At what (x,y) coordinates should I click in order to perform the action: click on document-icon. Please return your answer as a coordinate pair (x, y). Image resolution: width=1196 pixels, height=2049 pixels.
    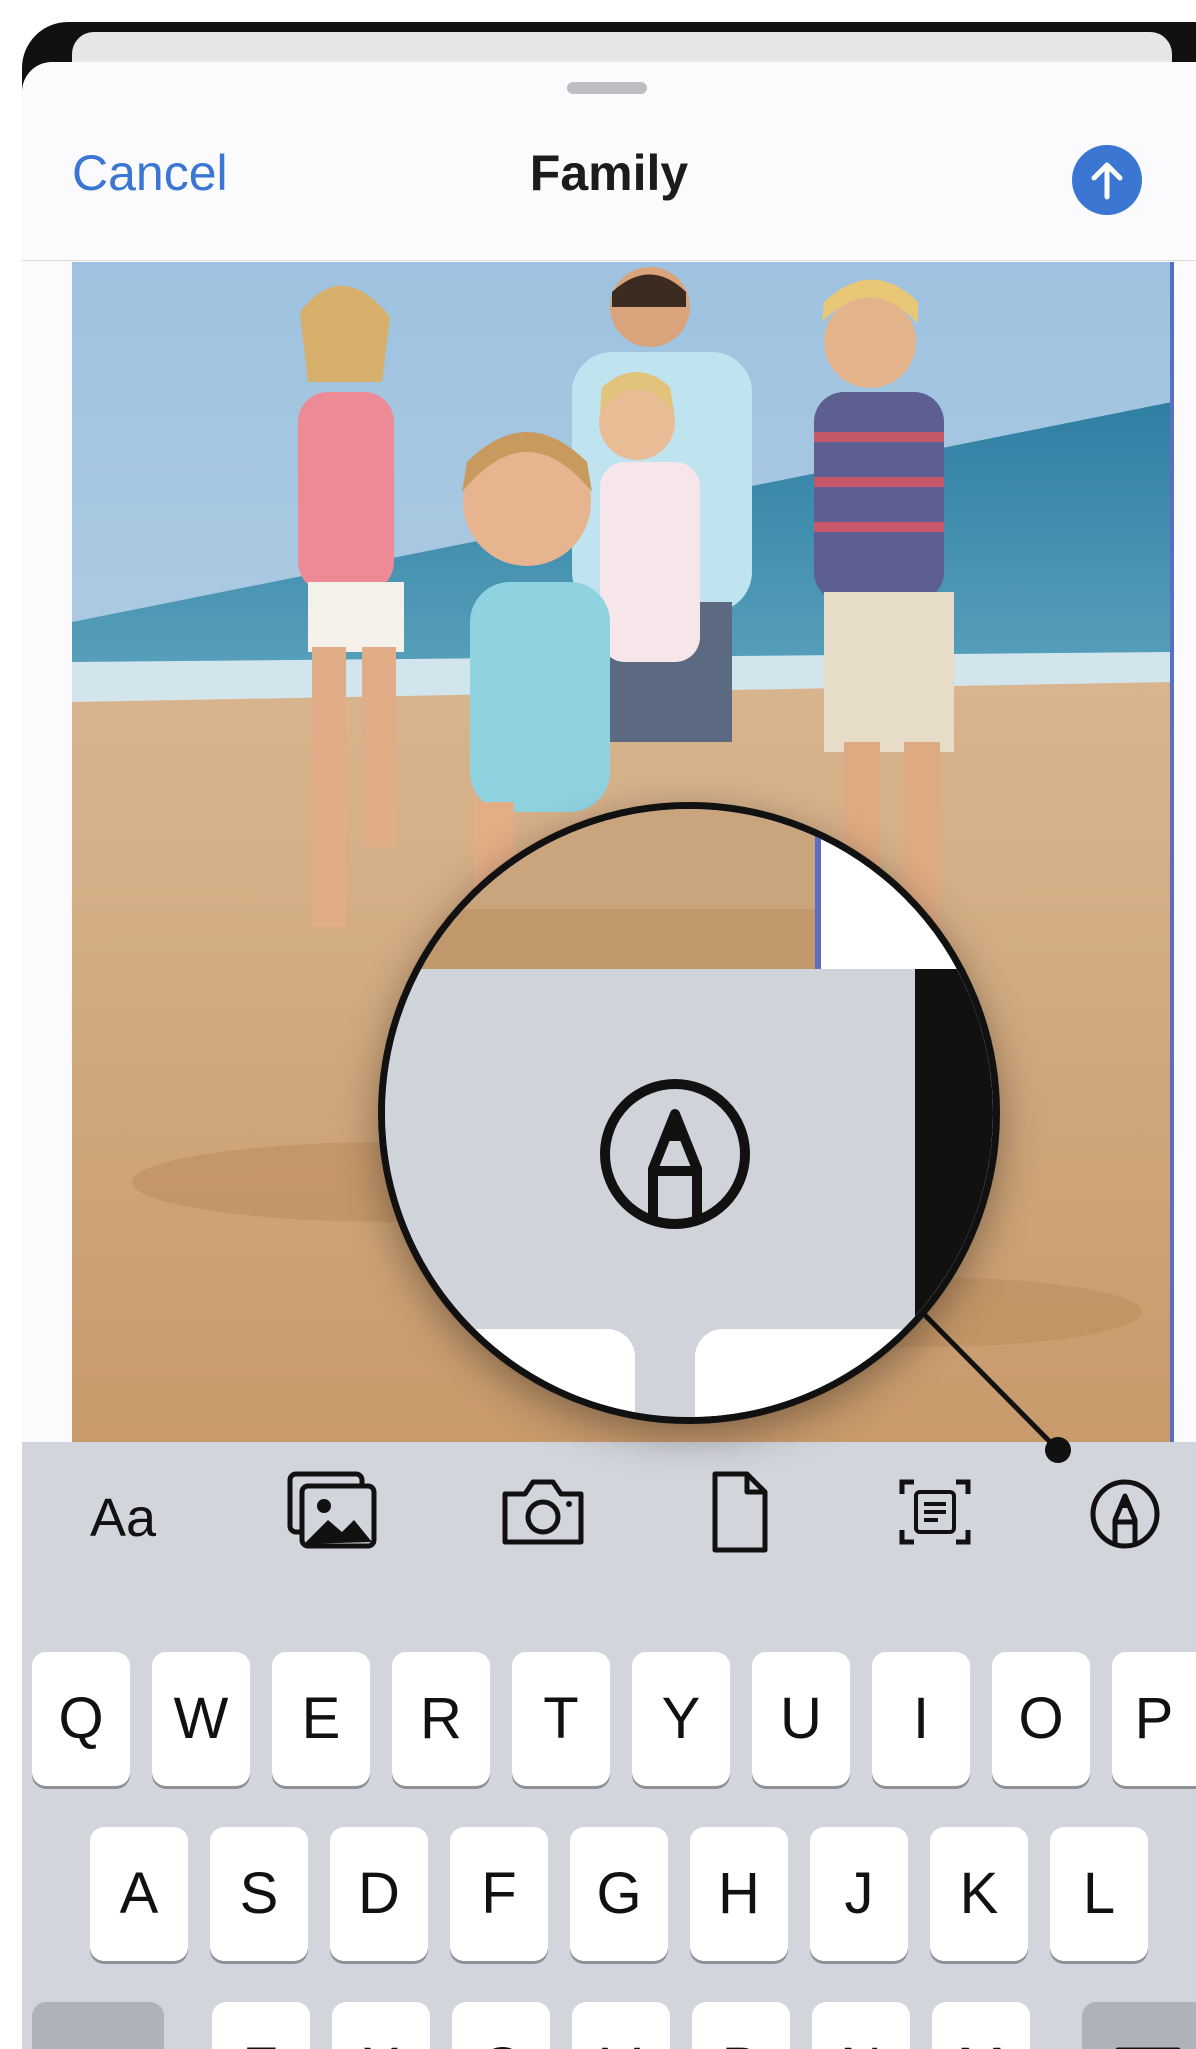
    Looking at the image, I should click on (740, 1512).